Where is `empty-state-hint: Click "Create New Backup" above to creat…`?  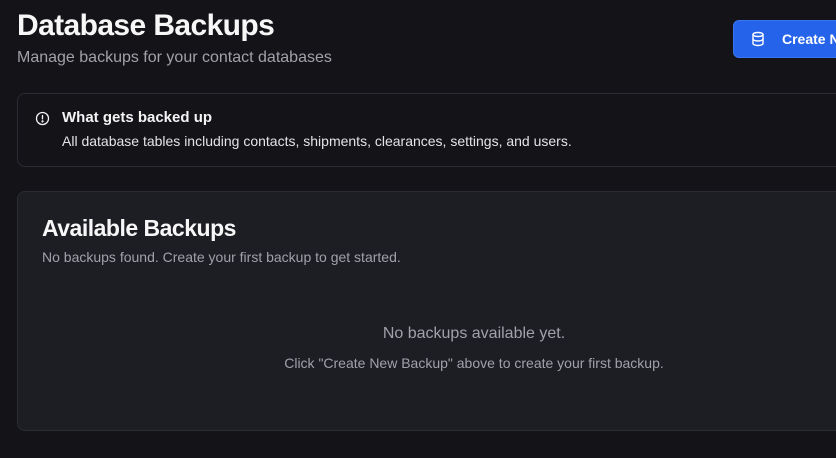 empty-state-hint: Click "Create New Backup" above to creat… is located at coordinates (474, 363).